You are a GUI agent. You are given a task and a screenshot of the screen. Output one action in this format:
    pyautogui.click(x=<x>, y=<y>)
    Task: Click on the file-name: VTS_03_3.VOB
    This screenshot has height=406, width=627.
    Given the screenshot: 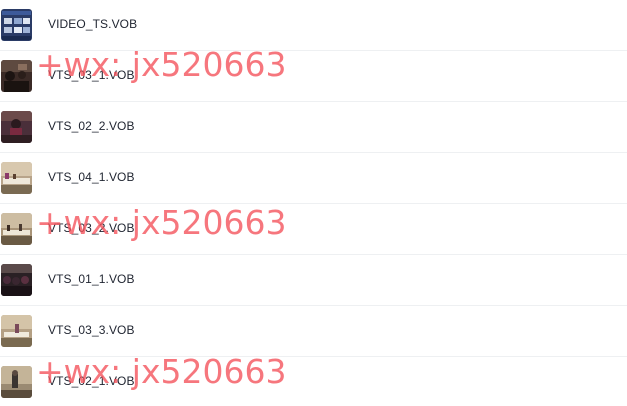 What is the action you would take?
    pyautogui.click(x=91, y=330)
    